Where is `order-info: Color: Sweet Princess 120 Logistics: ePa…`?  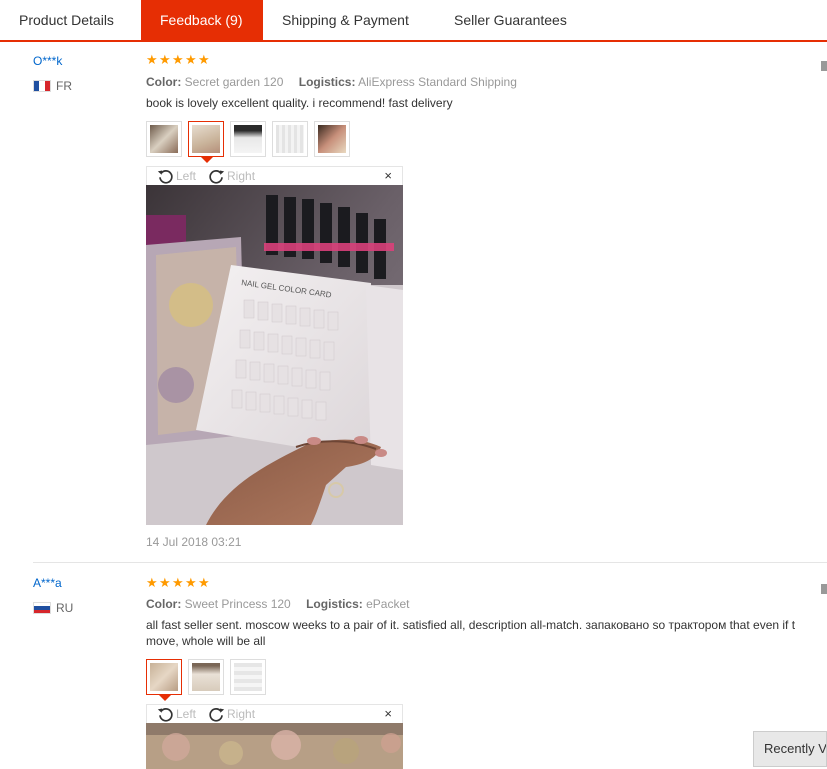 order-info: Color: Sweet Princess 120 Logistics: ePa… is located at coordinates (277, 604).